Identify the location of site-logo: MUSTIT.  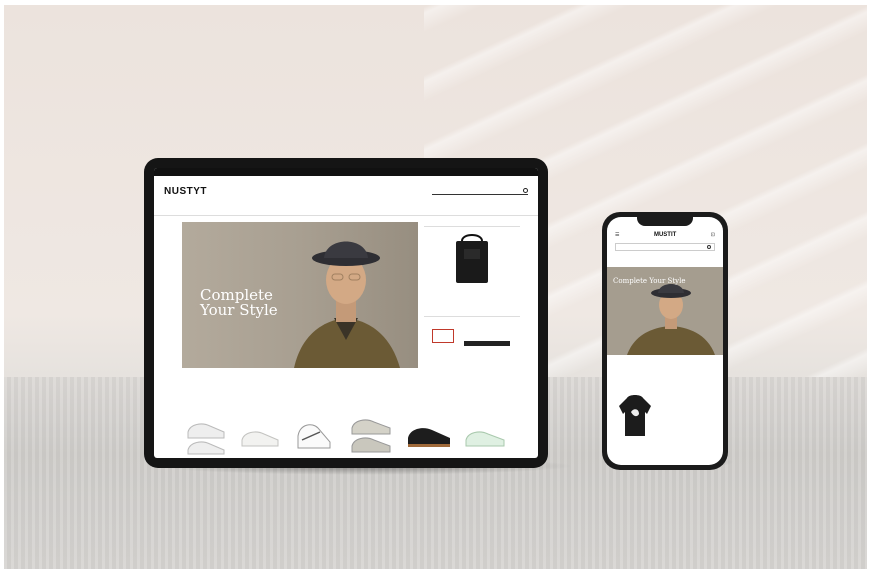
(665, 235).